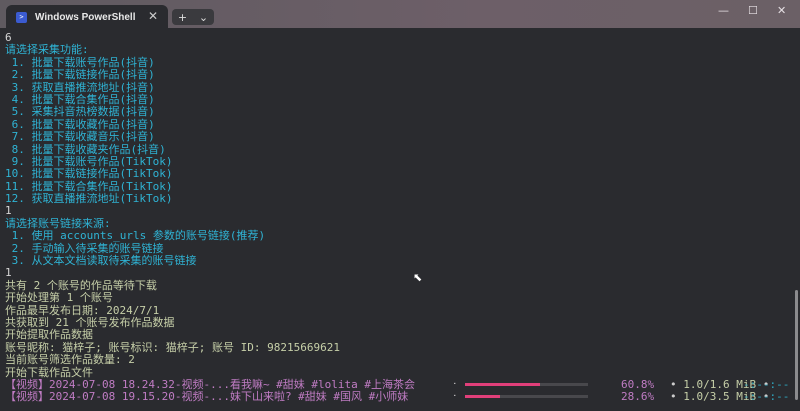  What do you see at coordinates (753, 10) in the screenshot?
I see `maximize-button: ☐` at bounding box center [753, 10].